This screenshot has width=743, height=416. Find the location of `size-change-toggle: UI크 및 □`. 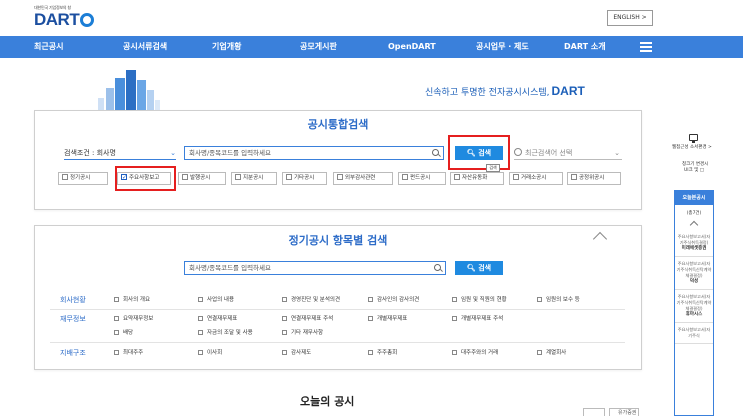

size-change-toggle: UI크 및 □ is located at coordinates (694, 171).